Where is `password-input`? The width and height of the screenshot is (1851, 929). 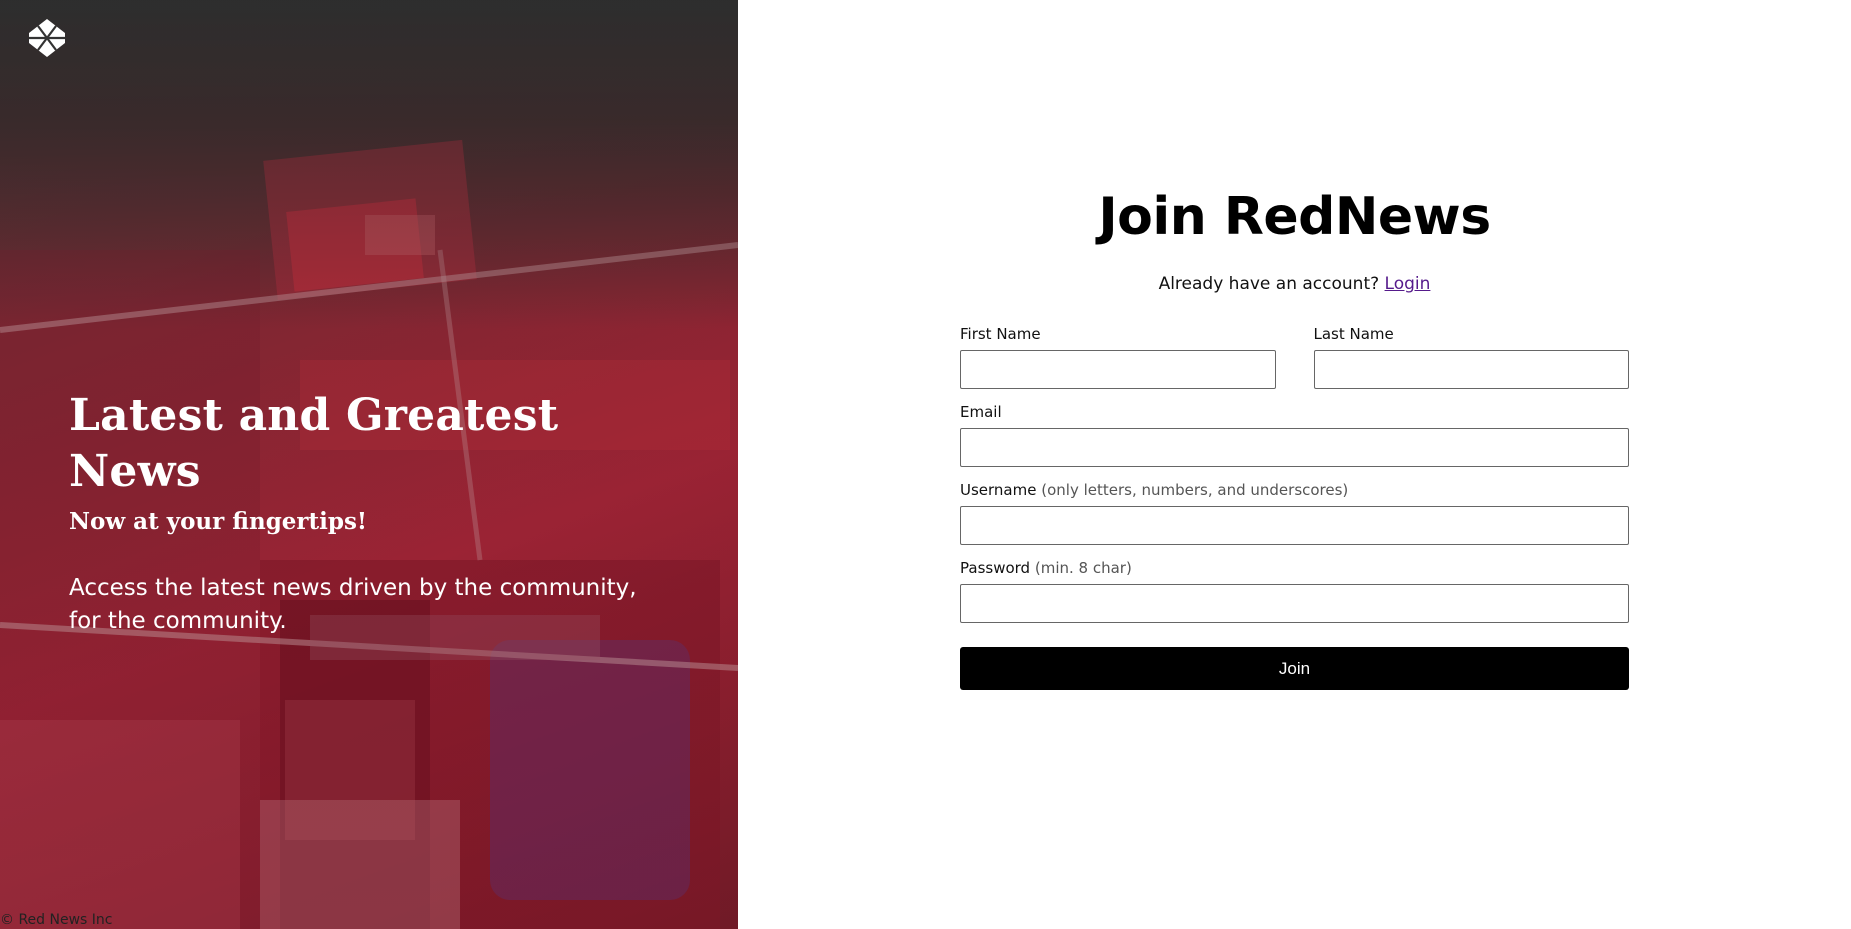 password-input is located at coordinates (1294, 603).